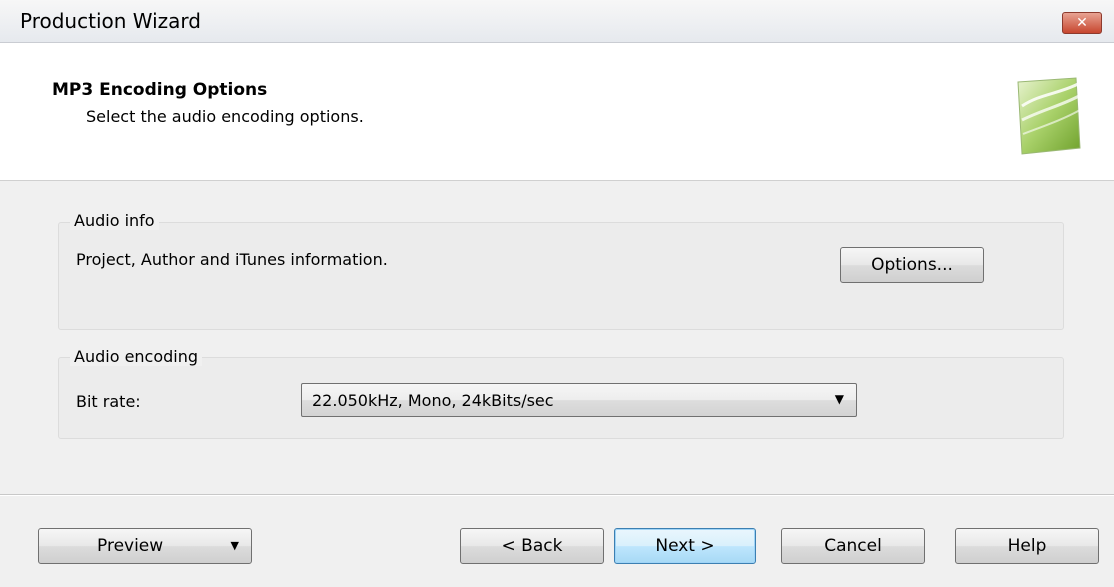  I want to click on next-button: Next >, so click(685, 546).